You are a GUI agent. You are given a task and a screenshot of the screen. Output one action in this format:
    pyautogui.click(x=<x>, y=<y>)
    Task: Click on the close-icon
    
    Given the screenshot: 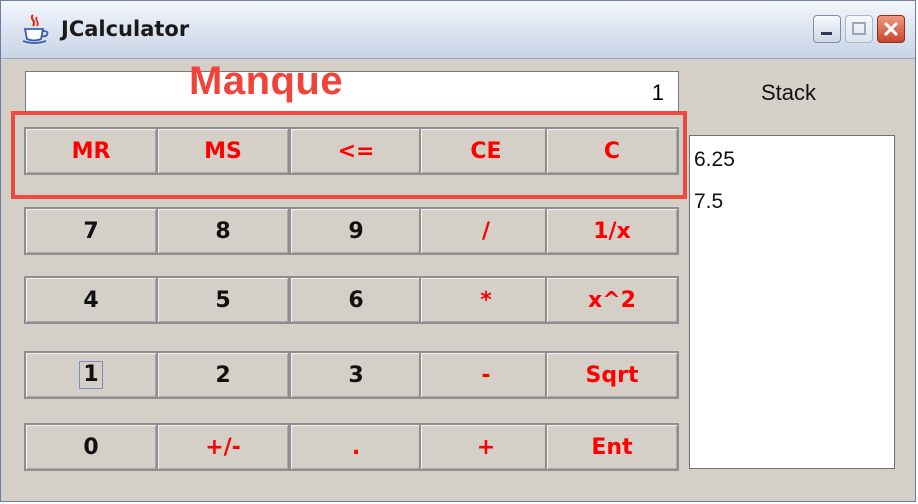 What is the action you would take?
    pyautogui.click(x=891, y=29)
    